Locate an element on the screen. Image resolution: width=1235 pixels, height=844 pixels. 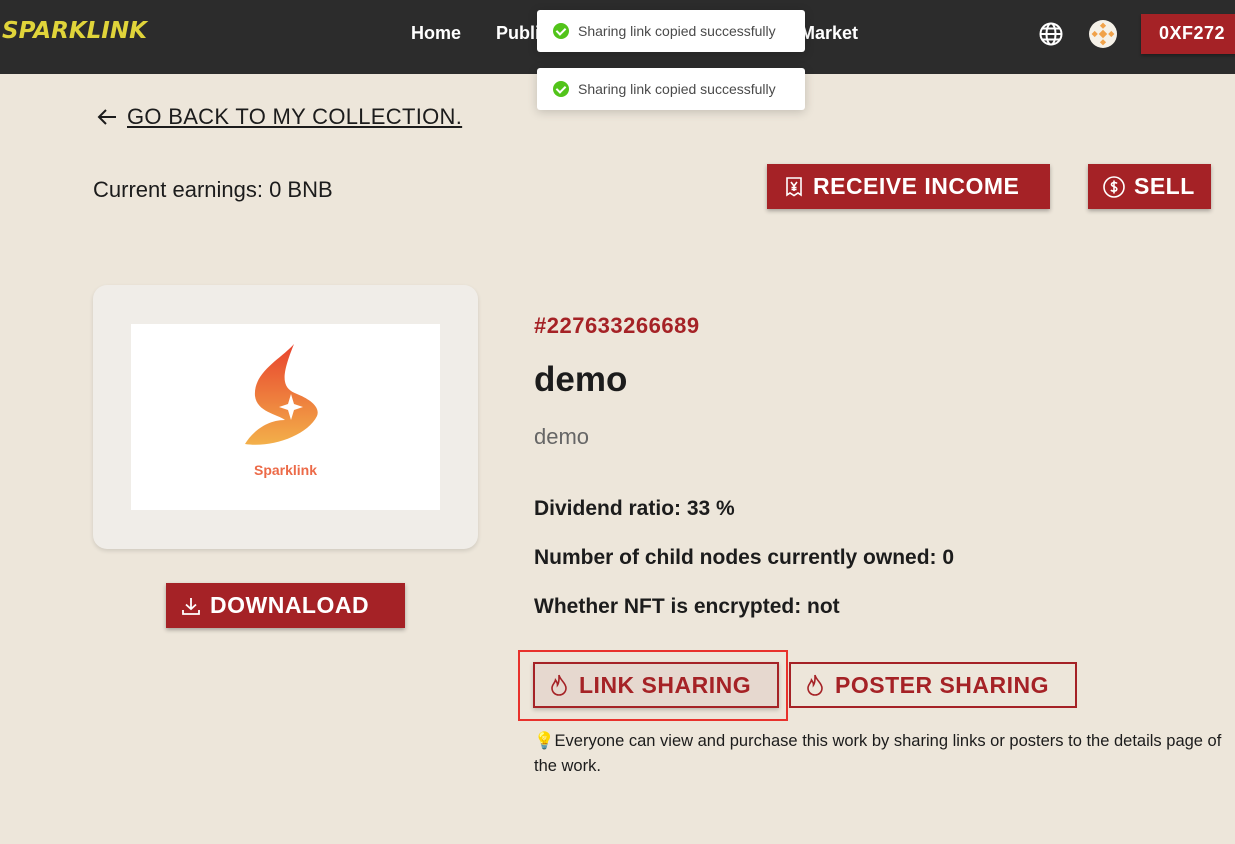
link-sharing-label: LINK SHARING is located at coordinates (665, 684).